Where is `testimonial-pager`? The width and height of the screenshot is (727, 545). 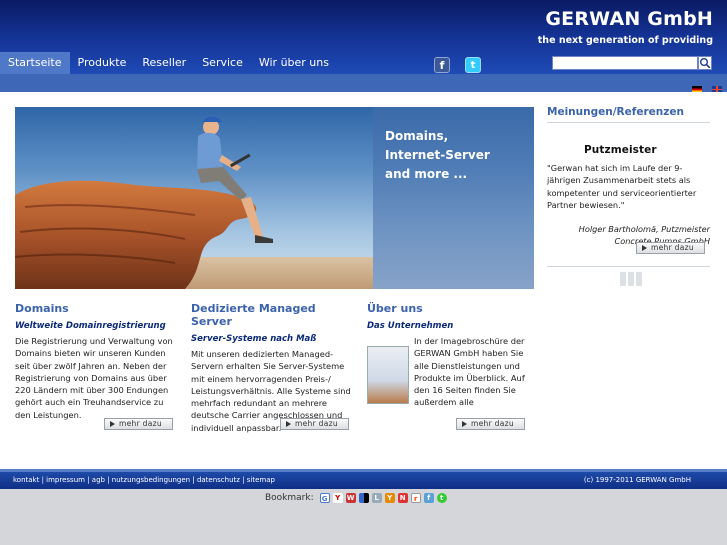 testimonial-pager is located at coordinates (631, 279).